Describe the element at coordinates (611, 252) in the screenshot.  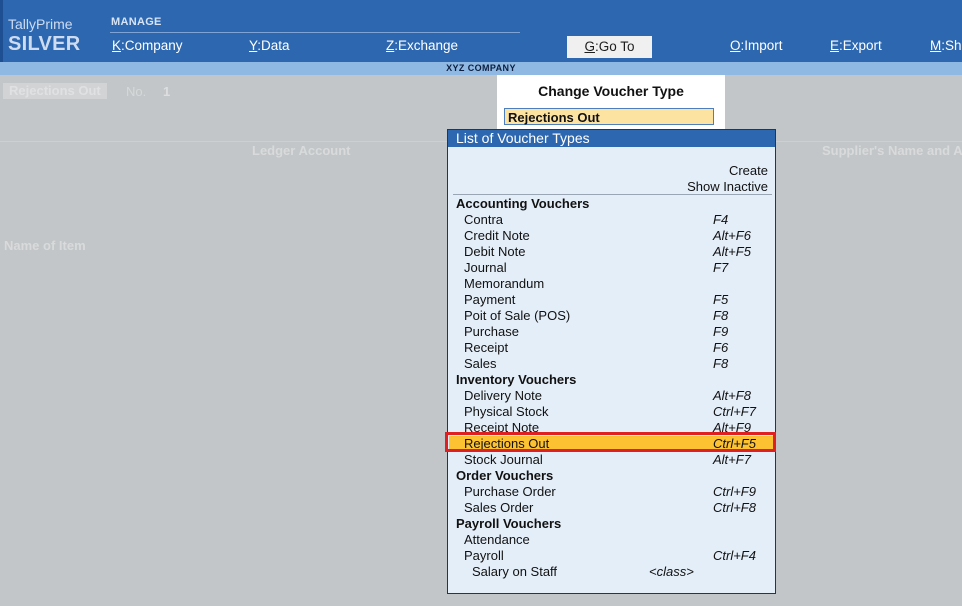
I see `voucher-item-debit-note: Debit Note Alt+F5` at that location.